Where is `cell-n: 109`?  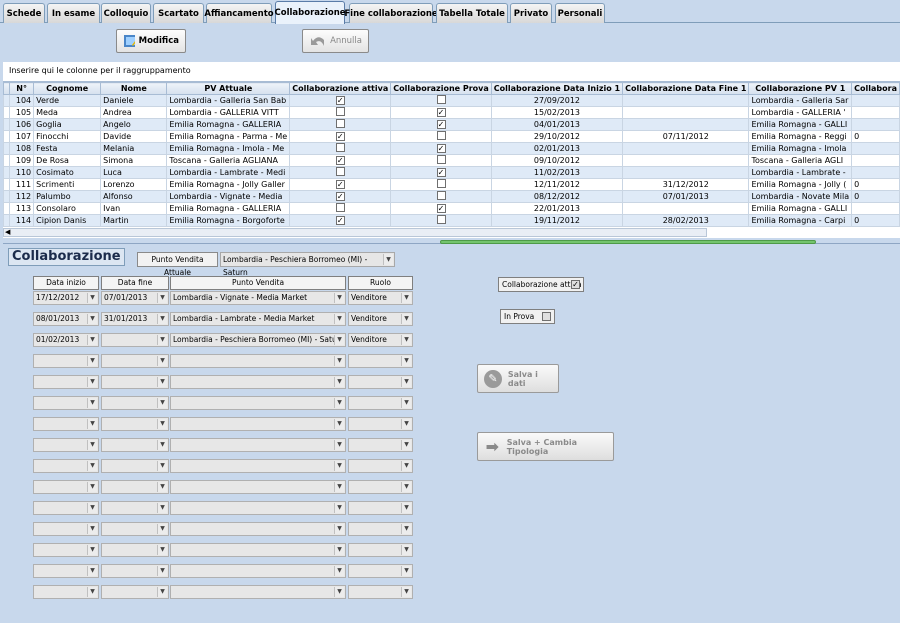
cell-n: 109 is located at coordinates (22, 160).